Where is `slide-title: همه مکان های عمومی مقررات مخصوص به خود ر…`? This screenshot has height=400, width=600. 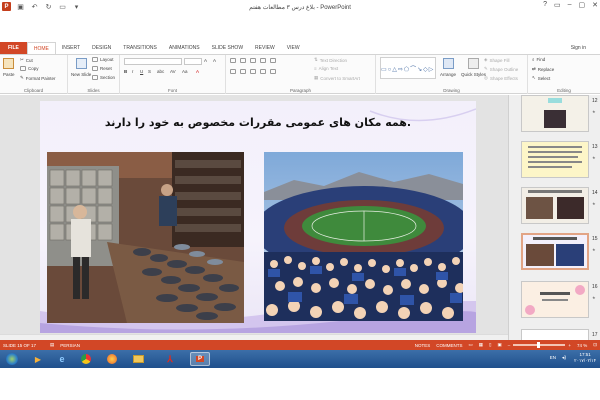 slide-title: همه مکان های عمومی مقررات مخصوص به خود ر… is located at coordinates (258, 122).